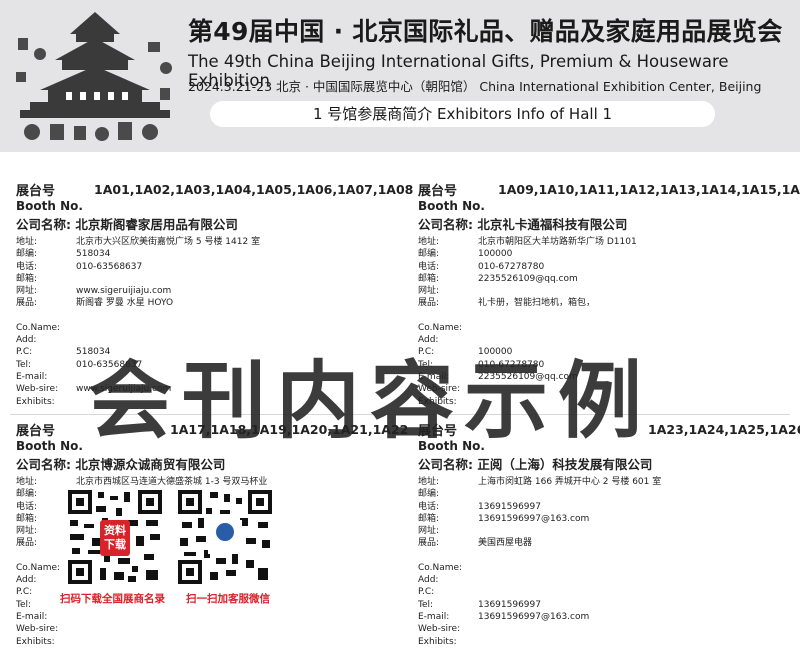 The height and width of the screenshot is (654, 800). I want to click on email-row: 邮箱: 2235526109@qq.com, so click(498, 278).